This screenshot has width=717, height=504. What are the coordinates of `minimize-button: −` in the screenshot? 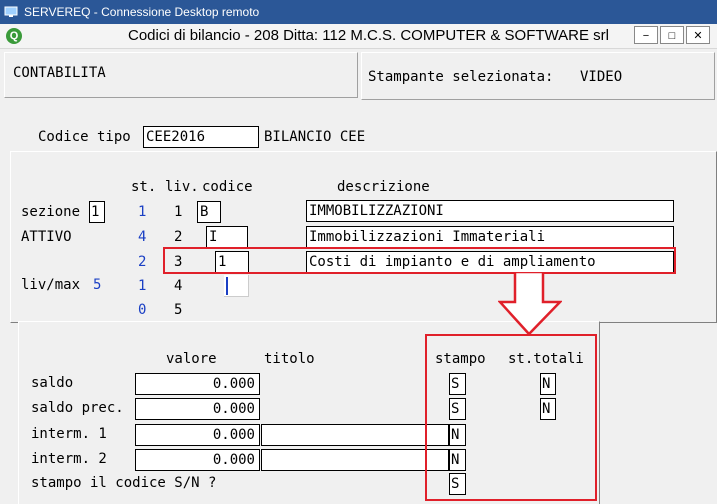 It's located at (646, 35).